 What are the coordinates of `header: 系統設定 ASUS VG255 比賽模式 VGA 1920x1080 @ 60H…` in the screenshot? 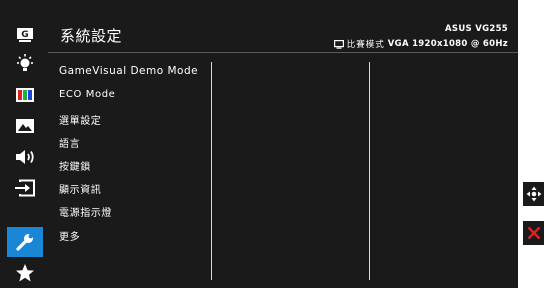 It's located at (283, 36).